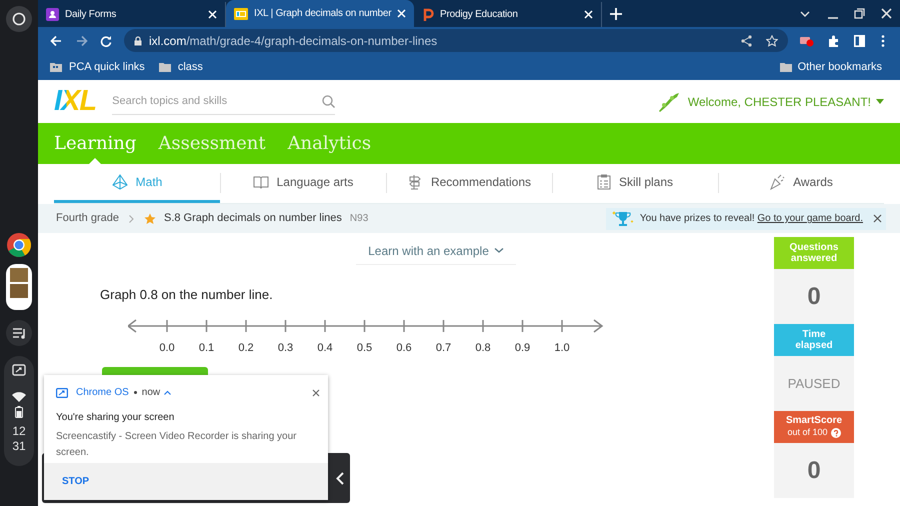 The image size is (900, 506). I want to click on tick-label: 0.3, so click(286, 348).